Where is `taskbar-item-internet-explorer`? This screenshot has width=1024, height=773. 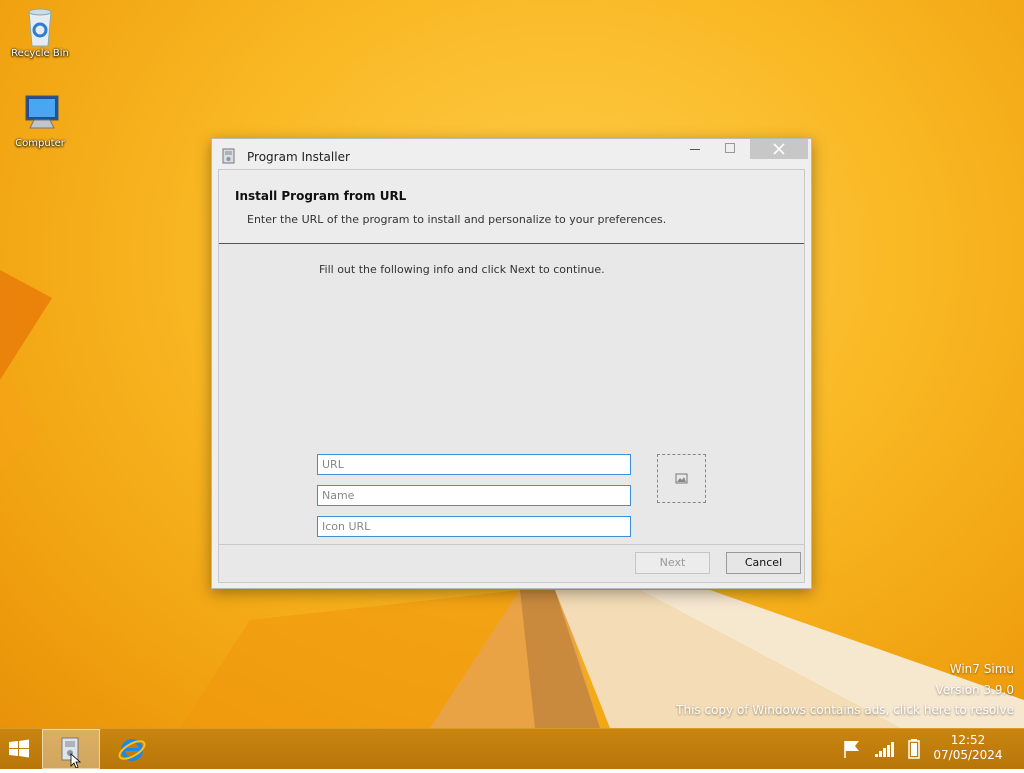 taskbar-item-internet-explorer is located at coordinates (132, 749).